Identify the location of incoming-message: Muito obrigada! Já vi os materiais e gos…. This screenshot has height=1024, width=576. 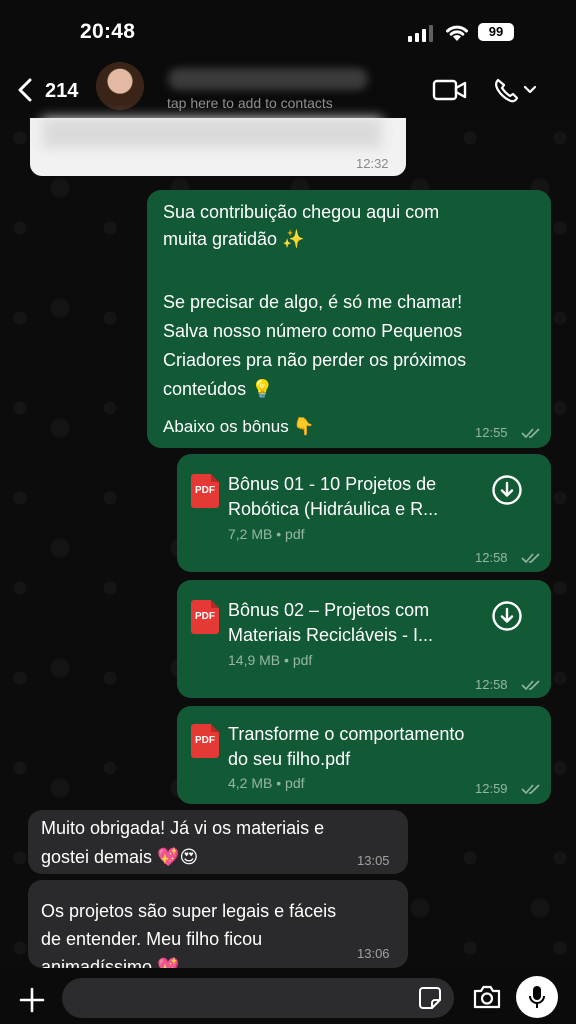
(218, 842).